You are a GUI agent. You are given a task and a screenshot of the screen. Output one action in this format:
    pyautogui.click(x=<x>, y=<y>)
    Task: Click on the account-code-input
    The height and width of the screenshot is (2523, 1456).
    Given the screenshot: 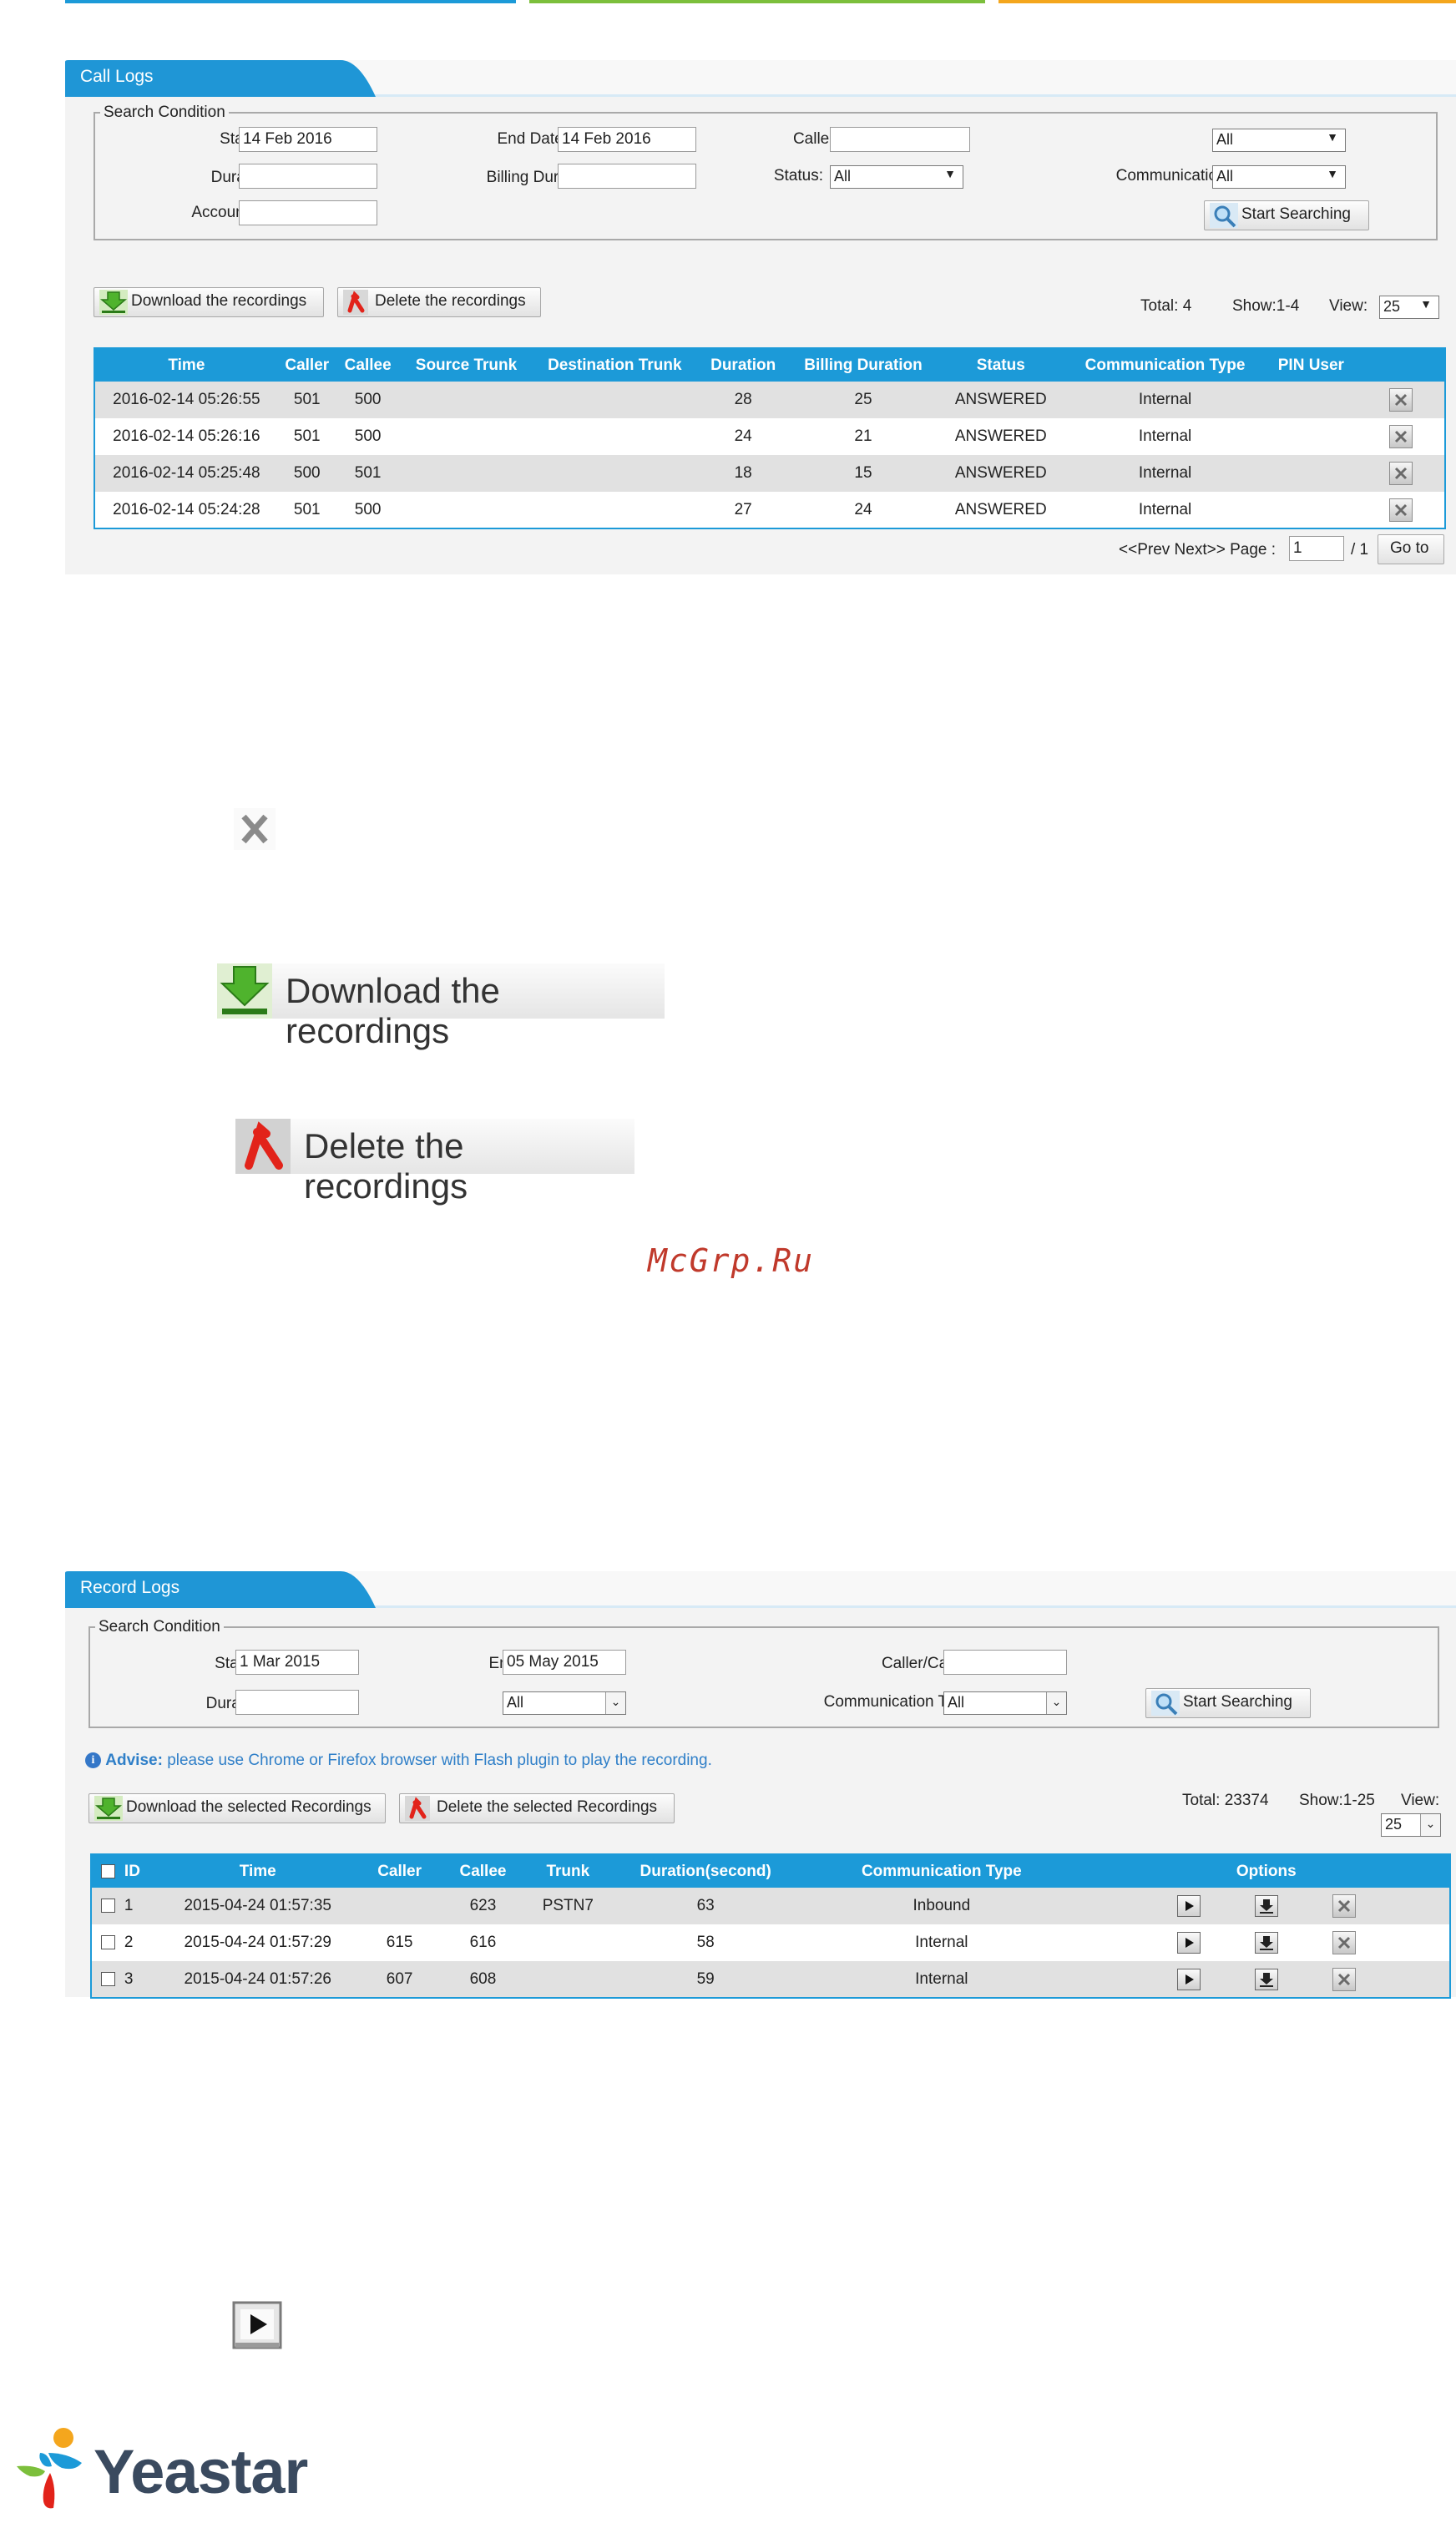 What is the action you would take?
    pyautogui.click(x=308, y=212)
    